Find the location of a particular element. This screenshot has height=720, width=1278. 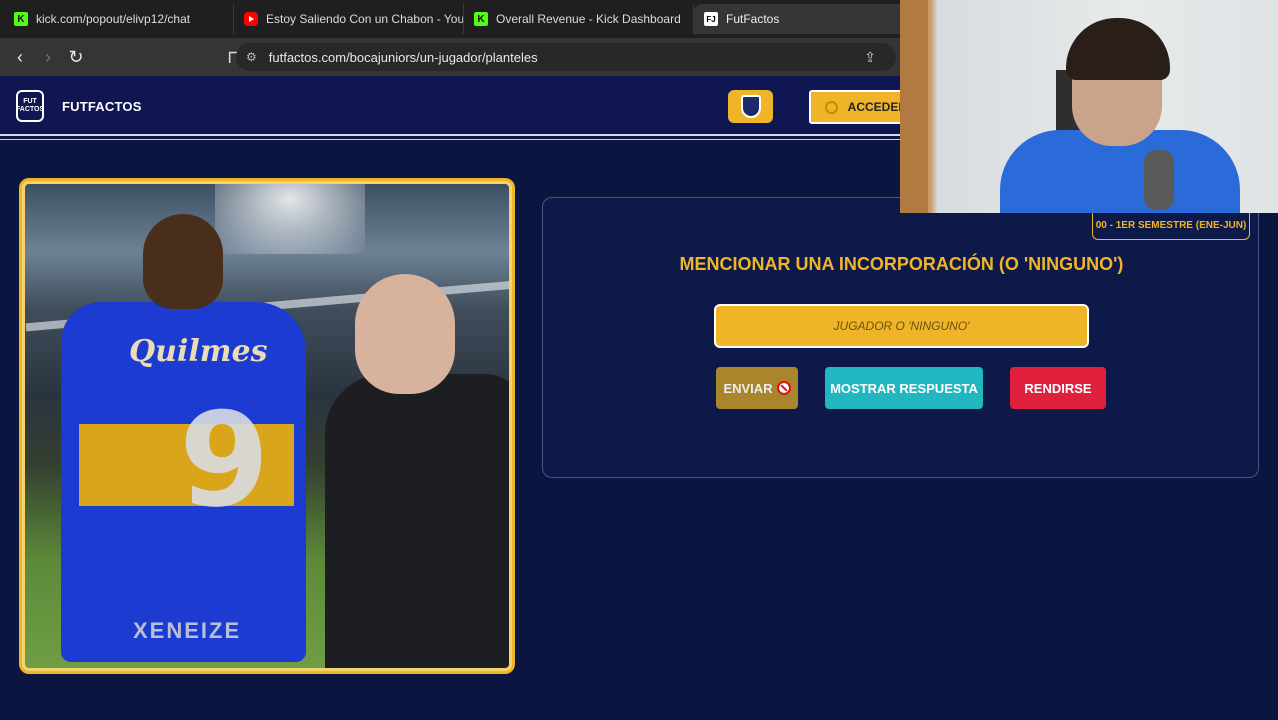

tab-youtube: Estoy Saliendo Con un Chabon - You is located at coordinates (349, 19).